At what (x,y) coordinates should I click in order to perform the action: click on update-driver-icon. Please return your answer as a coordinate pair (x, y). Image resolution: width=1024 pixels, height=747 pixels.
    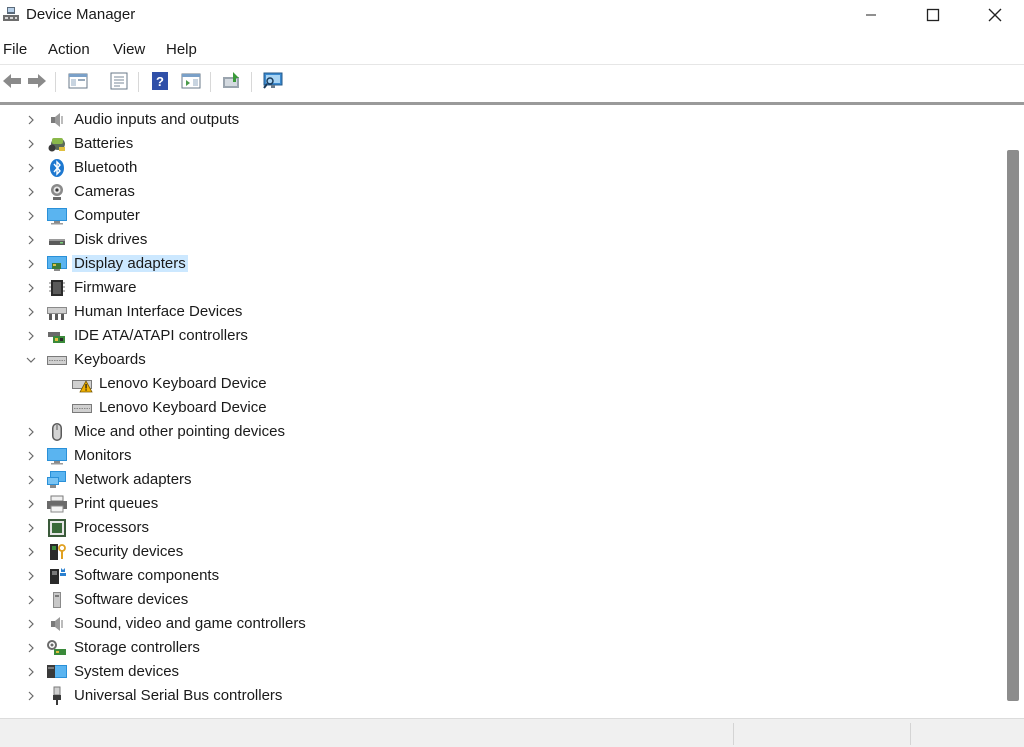
    Looking at the image, I should click on (231, 80).